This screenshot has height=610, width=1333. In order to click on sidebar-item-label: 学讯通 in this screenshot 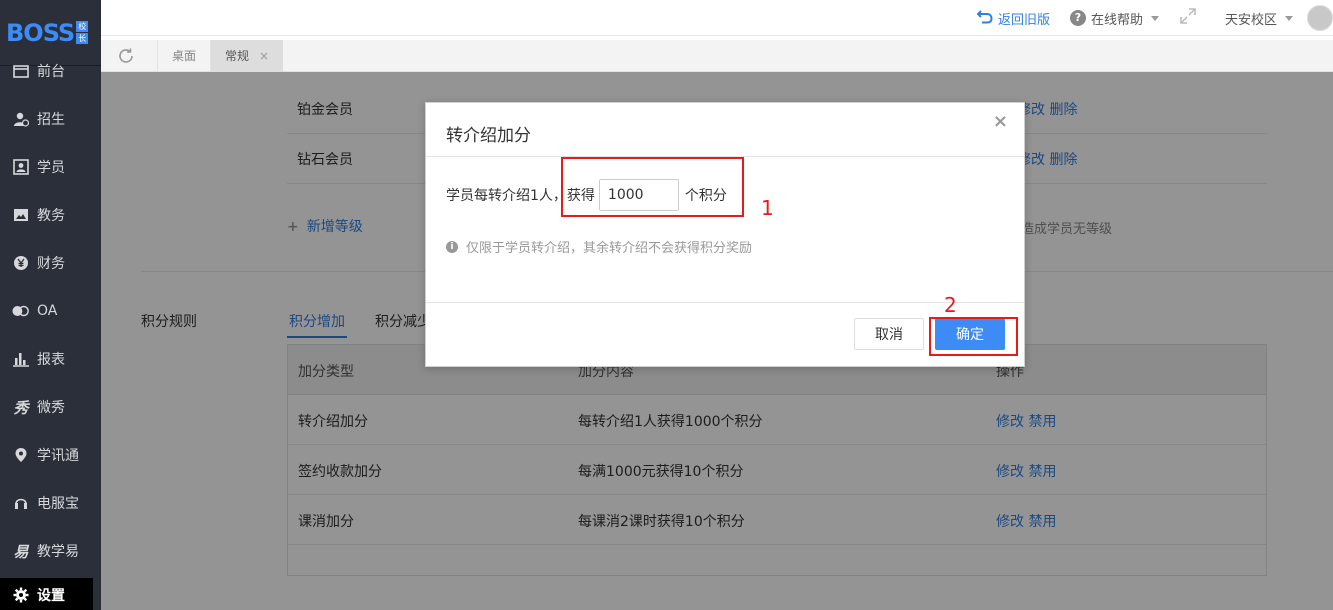, I will do `click(58, 456)`.